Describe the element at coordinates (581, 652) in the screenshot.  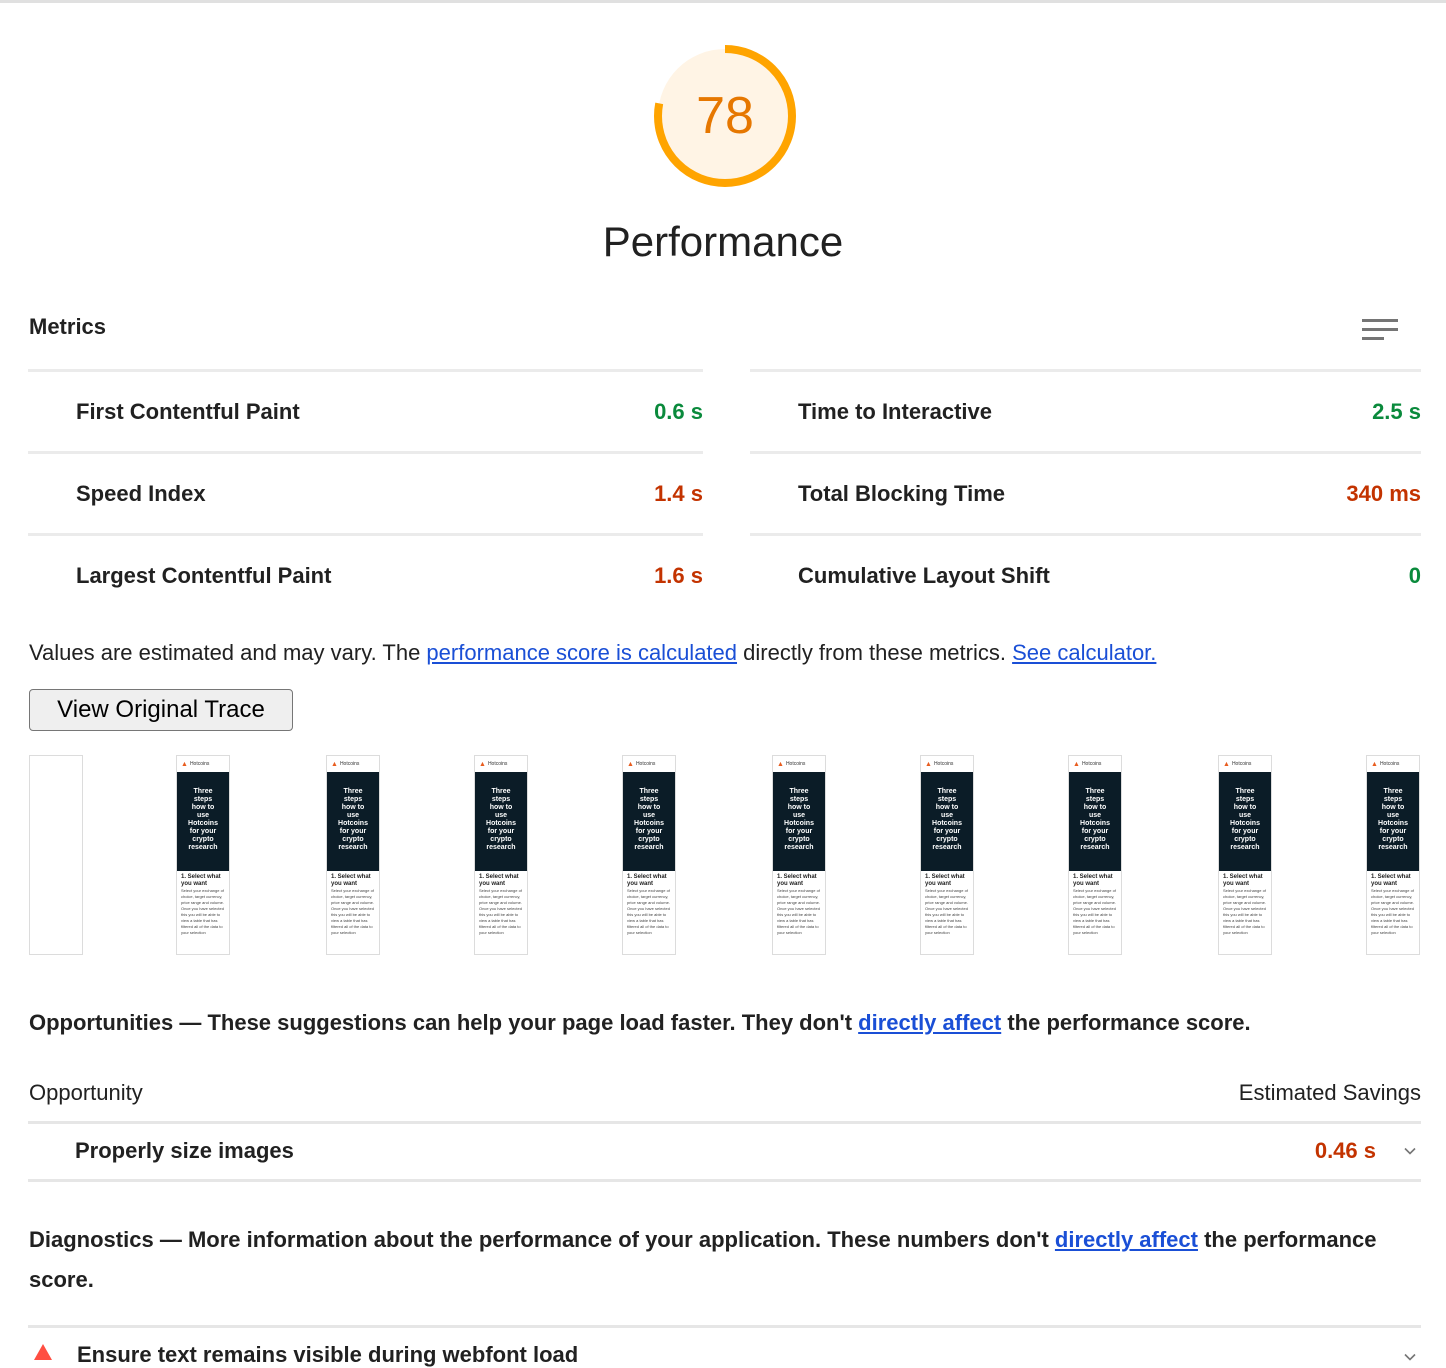
I see `score-calculated-link: performance score is calculated` at that location.